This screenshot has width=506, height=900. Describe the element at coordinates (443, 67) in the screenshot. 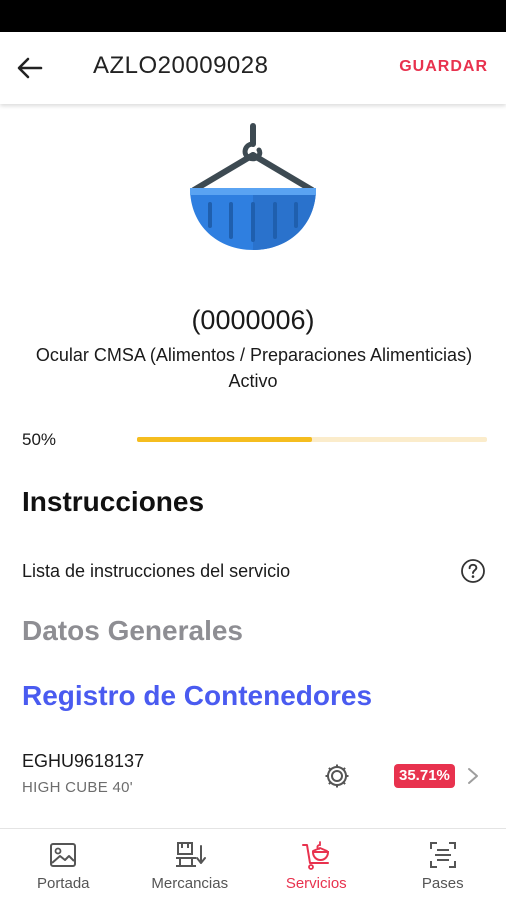

I see `save-button: GUARDAR` at that location.